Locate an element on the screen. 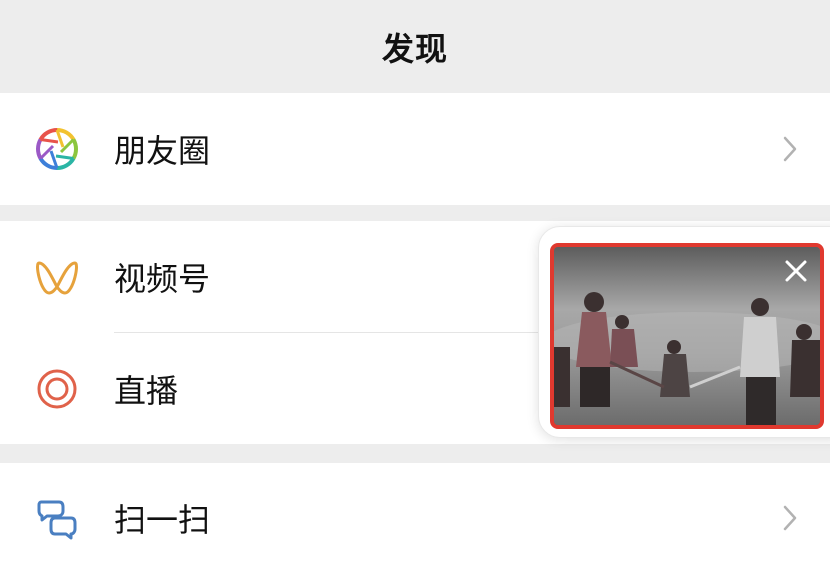  moments-label: 朋友圈 is located at coordinates (162, 151).